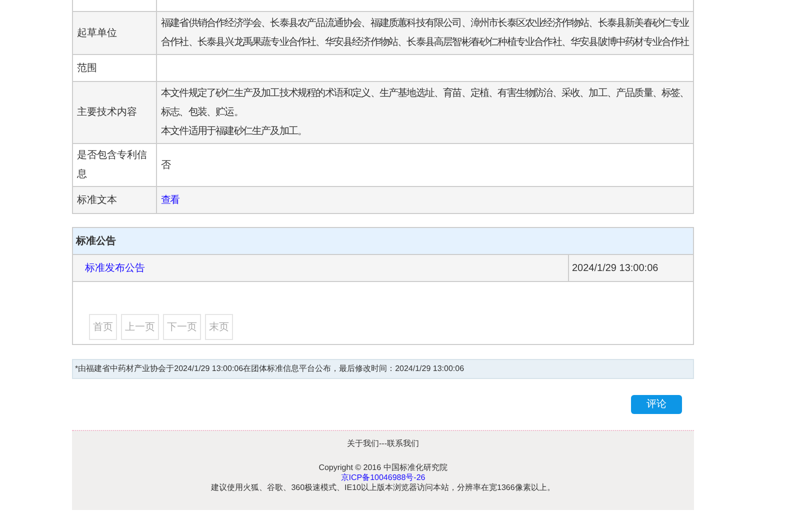 This screenshot has height=523, width=800. What do you see at coordinates (383, 488) in the screenshot?
I see `browser-advice: 建议使用火狐、谷歌、360极速模式、IE10以上版本浏览器访问本站，分辨率在宽1366像素以上。` at bounding box center [383, 488].